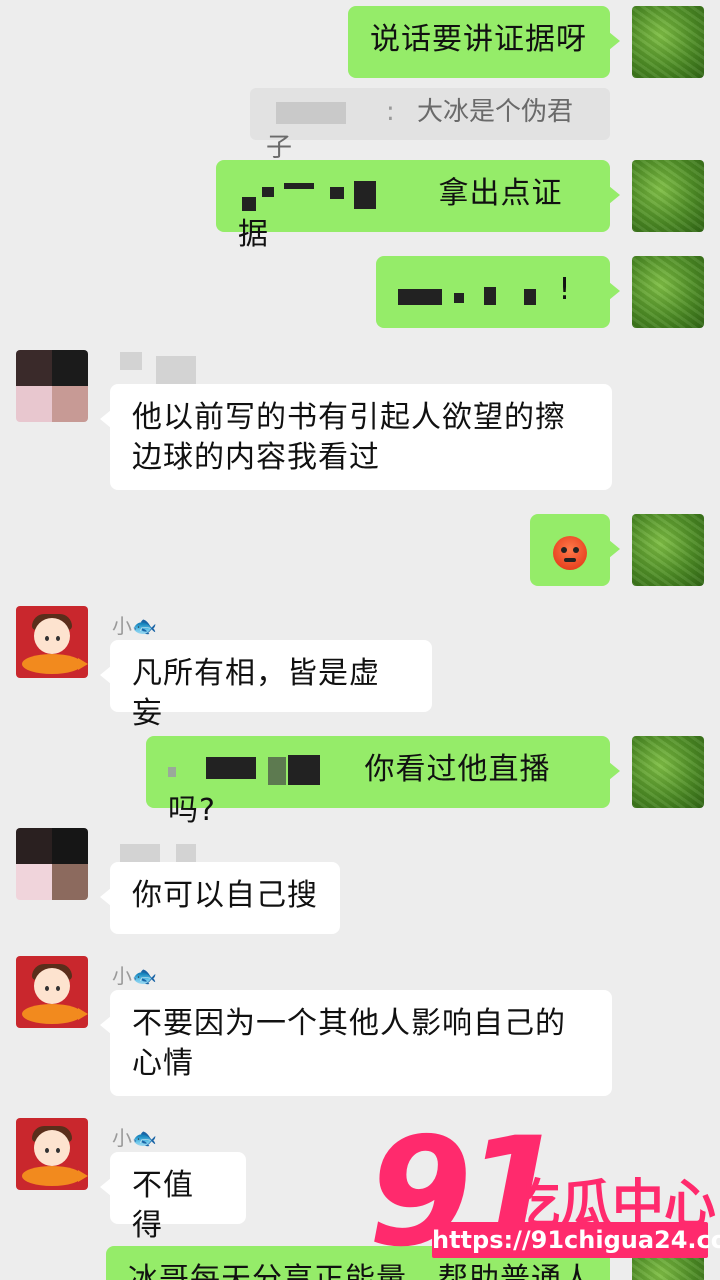 The width and height of the screenshot is (720, 1280). I want to click on message-text: 他以前写的书有引起人欲望的擦边球的内容我看过, so click(349, 437).